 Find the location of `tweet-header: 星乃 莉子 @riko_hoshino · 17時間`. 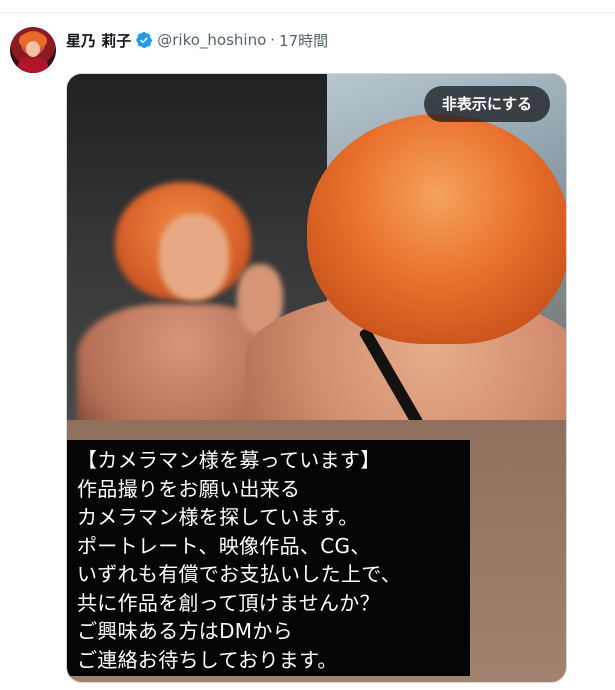

tweet-header: 星乃 莉子 @riko_hoshino · 17時間 is located at coordinates (197, 40).